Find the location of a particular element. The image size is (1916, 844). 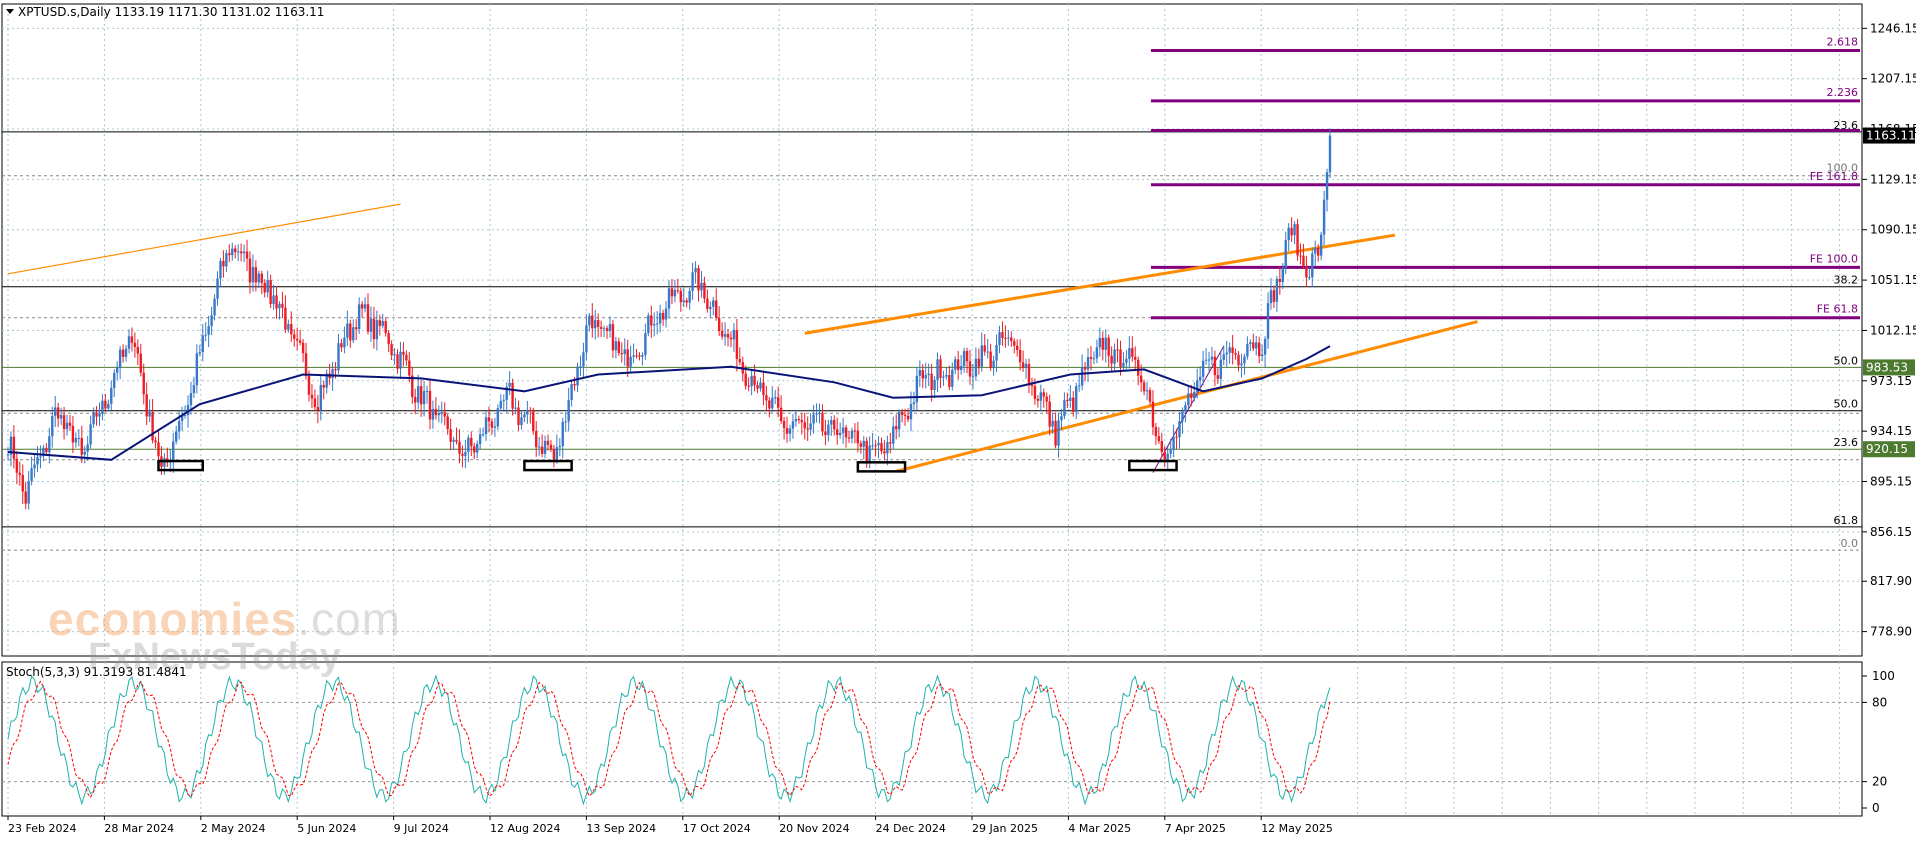

y-tick-label: 1051.15 is located at coordinates (1893, 280).